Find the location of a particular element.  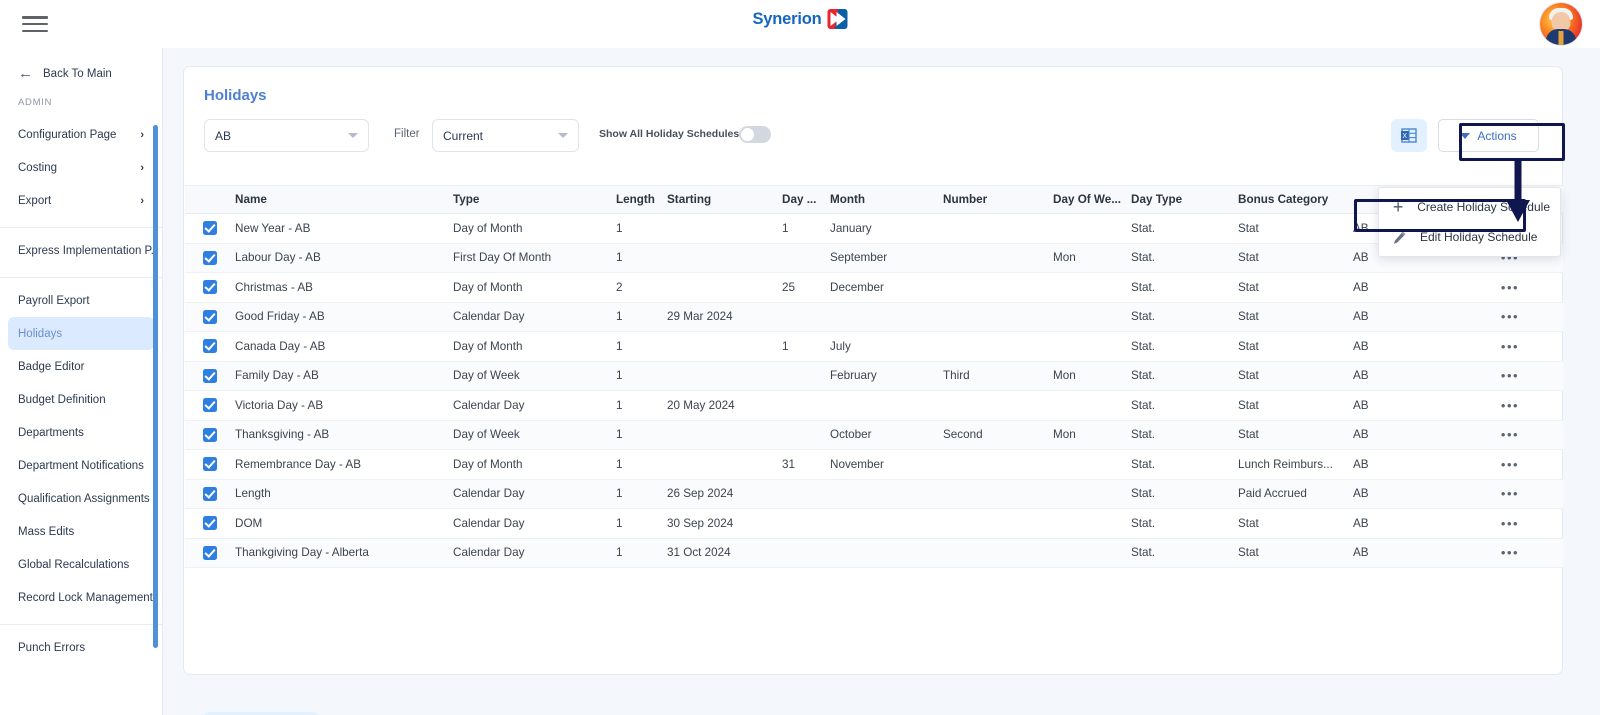

th-length: Length is located at coordinates (641, 199).